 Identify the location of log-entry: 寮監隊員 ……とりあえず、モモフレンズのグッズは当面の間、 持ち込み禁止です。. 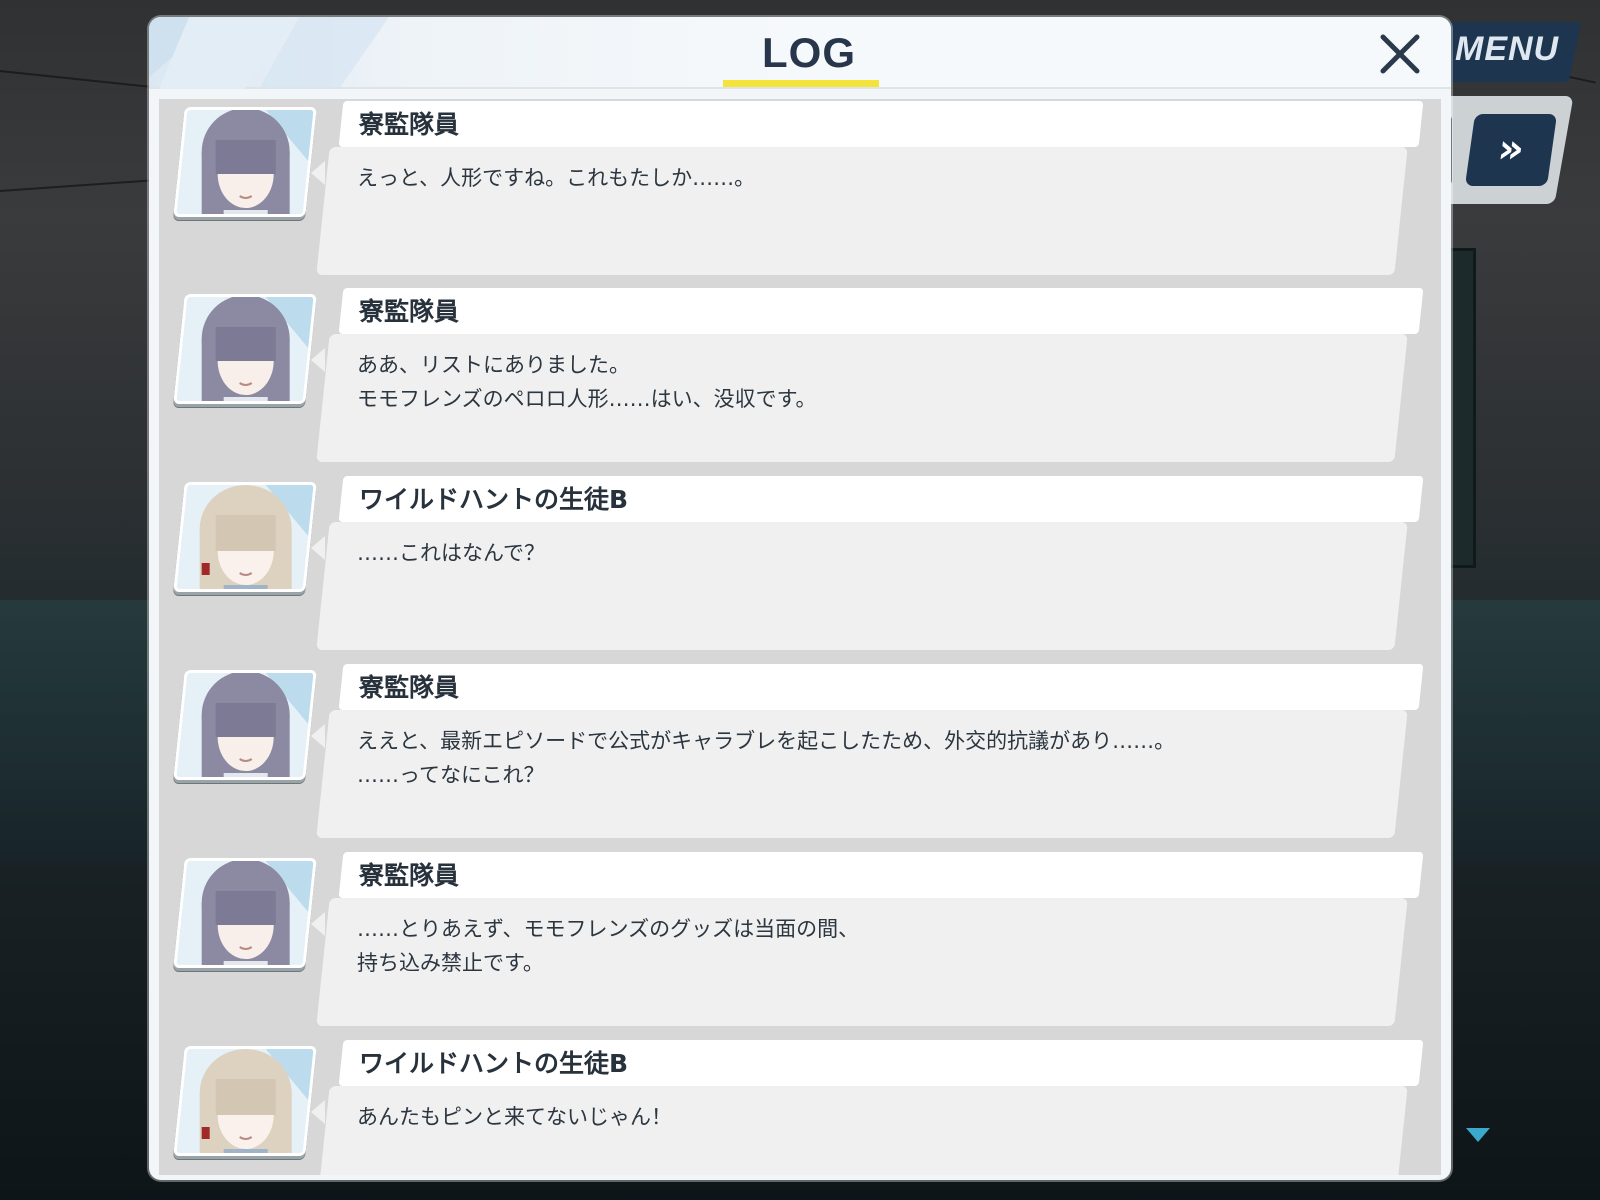
(800, 940).